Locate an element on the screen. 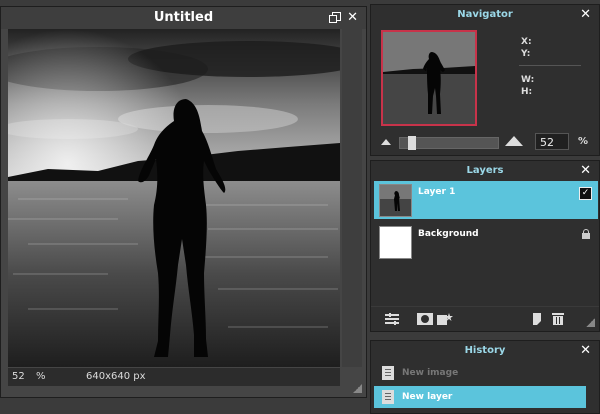  y-label: Y: is located at coordinates (526, 54).